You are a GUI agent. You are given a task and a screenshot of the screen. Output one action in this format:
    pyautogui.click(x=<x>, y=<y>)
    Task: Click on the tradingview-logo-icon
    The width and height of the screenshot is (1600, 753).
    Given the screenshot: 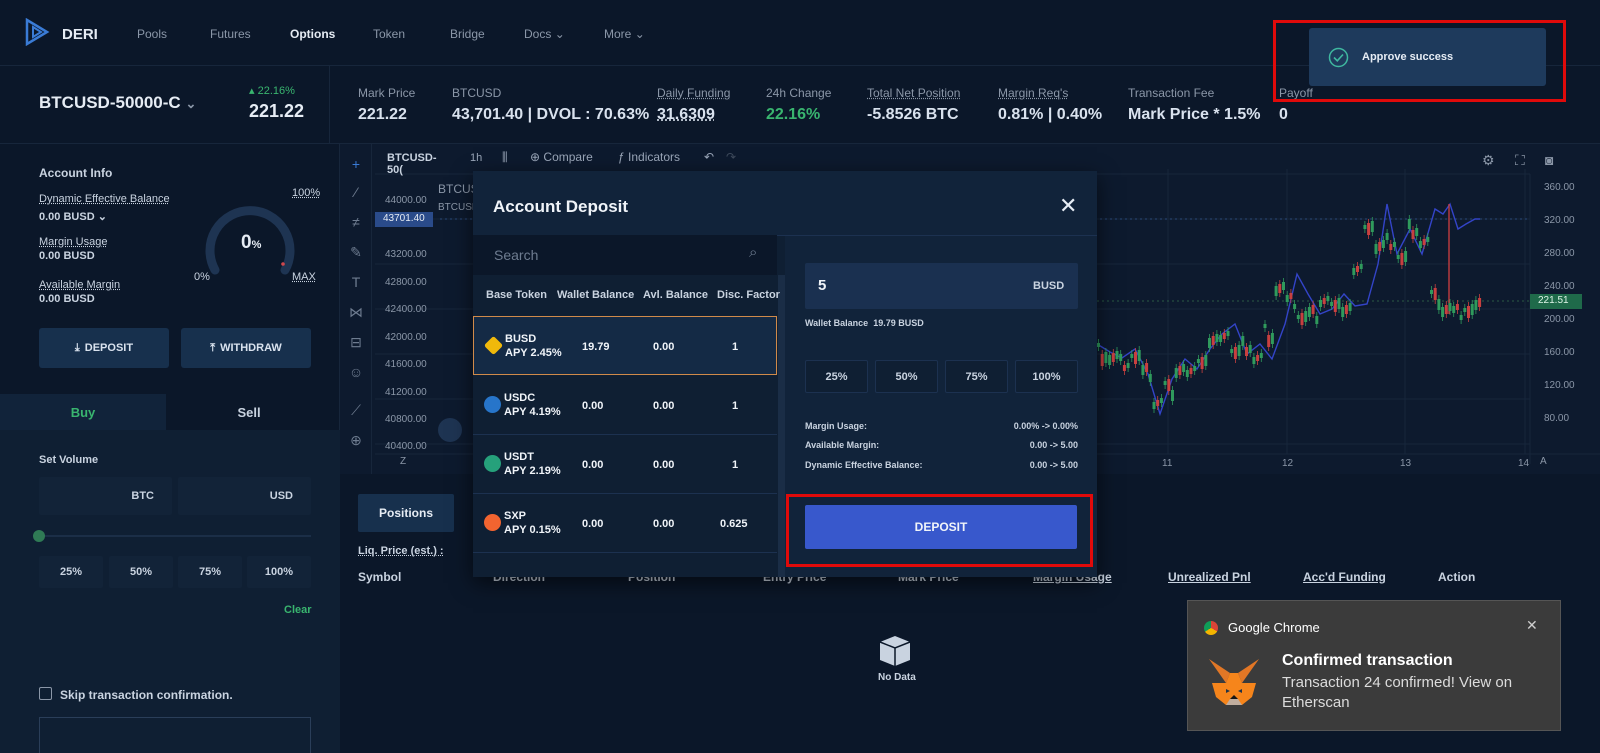 What is the action you would take?
    pyautogui.click(x=450, y=430)
    